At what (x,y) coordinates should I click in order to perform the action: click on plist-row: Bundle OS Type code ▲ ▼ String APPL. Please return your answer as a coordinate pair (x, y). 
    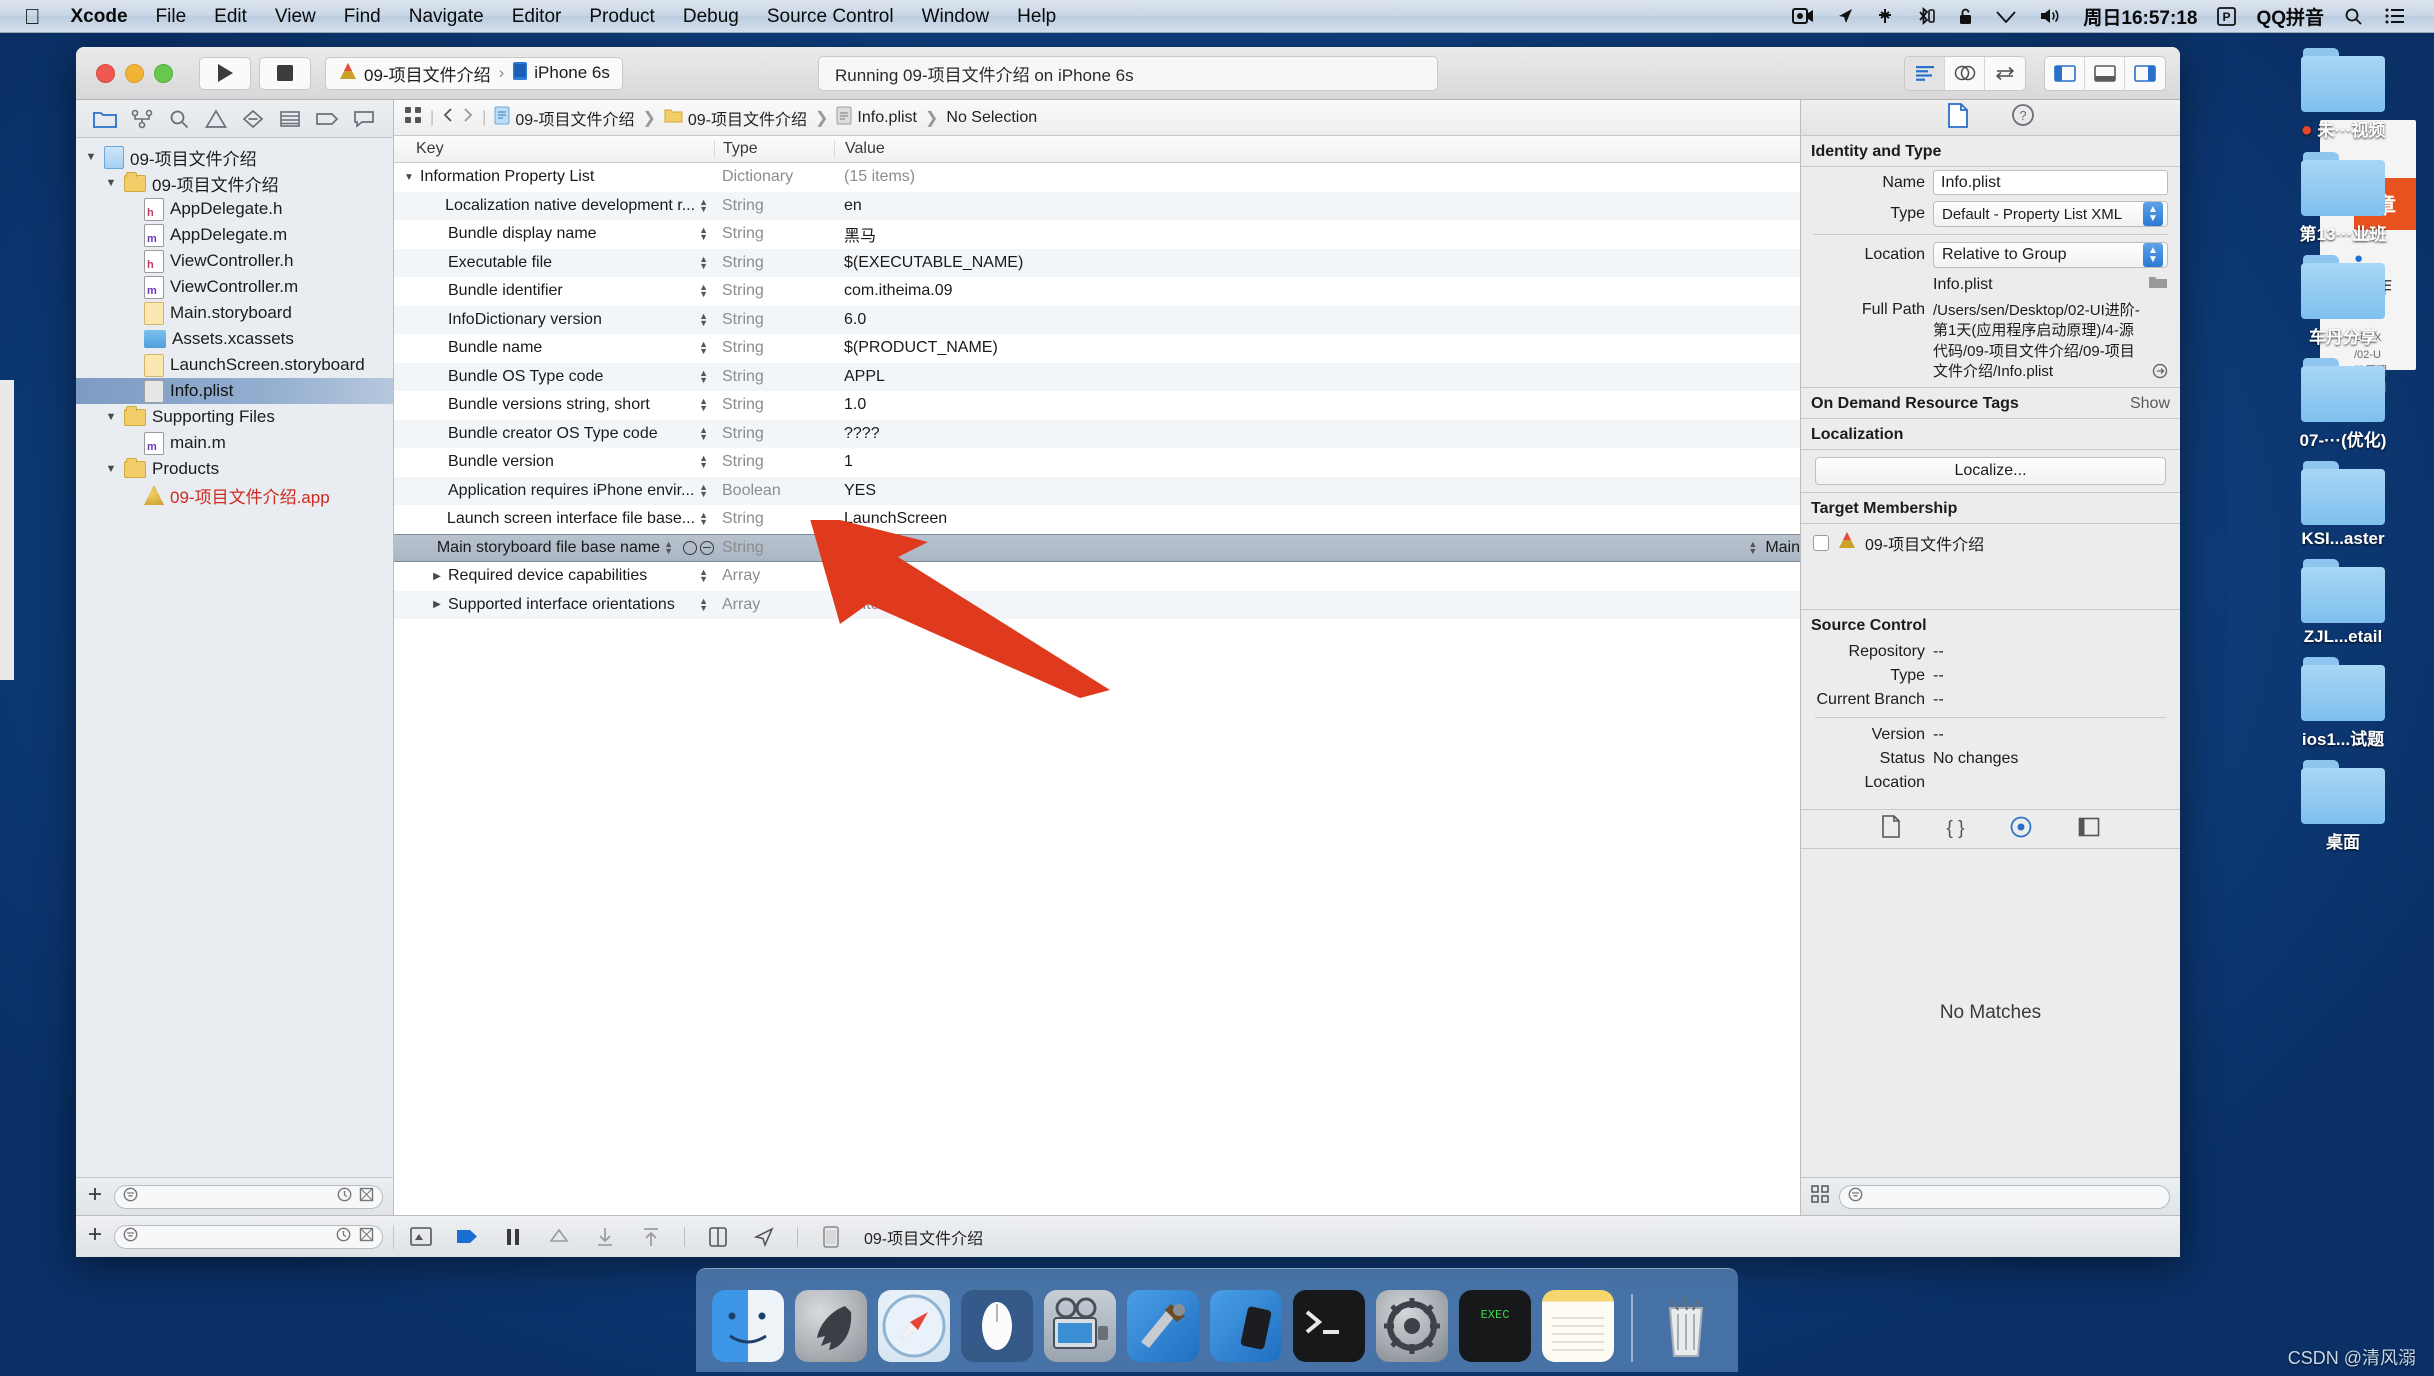
    Looking at the image, I should click on (1097, 376).